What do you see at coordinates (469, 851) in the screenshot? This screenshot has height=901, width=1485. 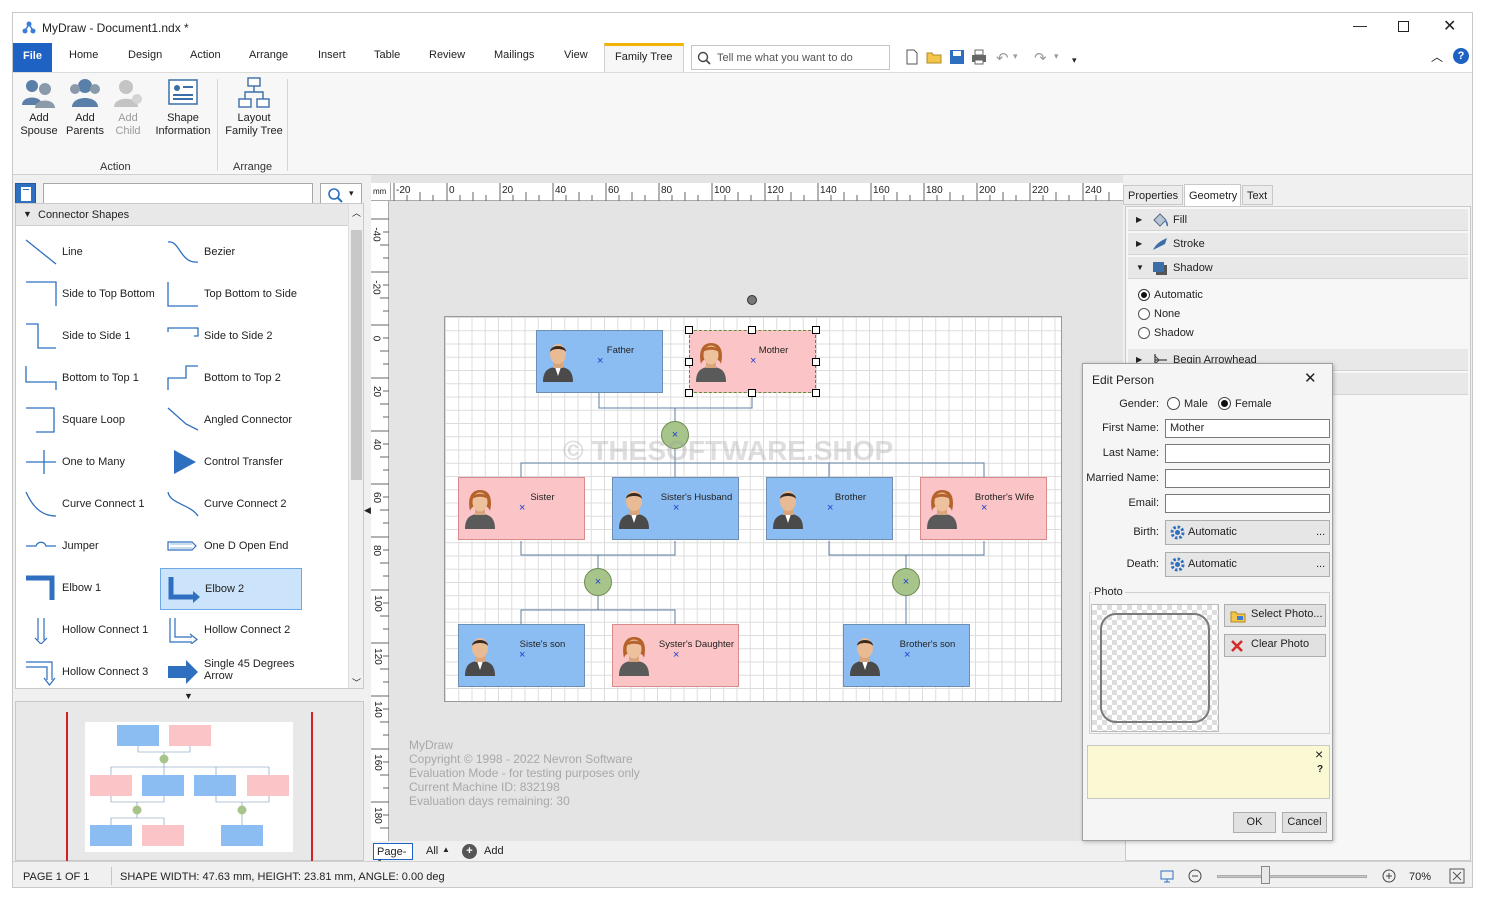 I see `add-page-icon: +` at bounding box center [469, 851].